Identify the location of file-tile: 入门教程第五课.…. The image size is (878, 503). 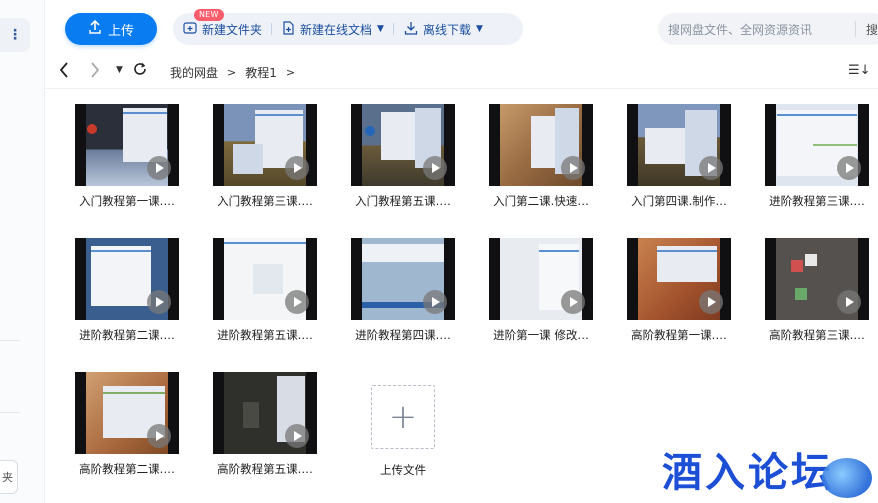
(403, 156).